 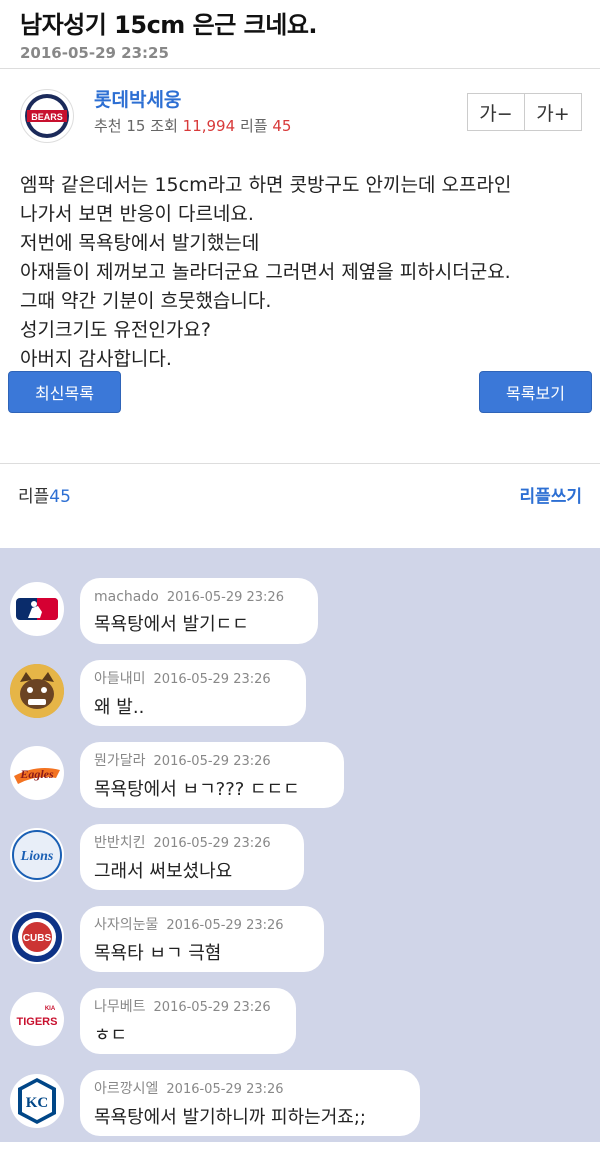 I want to click on comment-avatar: Eagles, so click(x=37, y=773).